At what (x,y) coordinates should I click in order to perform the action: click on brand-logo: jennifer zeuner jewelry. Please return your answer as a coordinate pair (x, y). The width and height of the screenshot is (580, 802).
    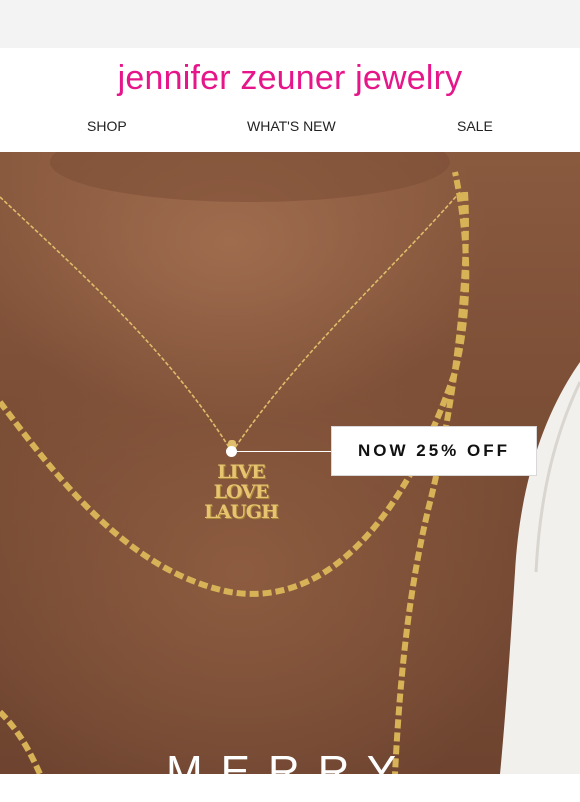
    Looking at the image, I should click on (290, 78).